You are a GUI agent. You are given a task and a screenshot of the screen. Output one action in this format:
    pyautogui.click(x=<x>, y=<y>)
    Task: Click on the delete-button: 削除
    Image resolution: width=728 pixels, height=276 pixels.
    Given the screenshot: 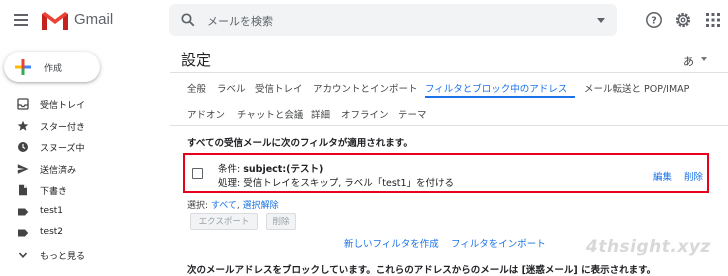 What is the action you would take?
    pyautogui.click(x=281, y=221)
    